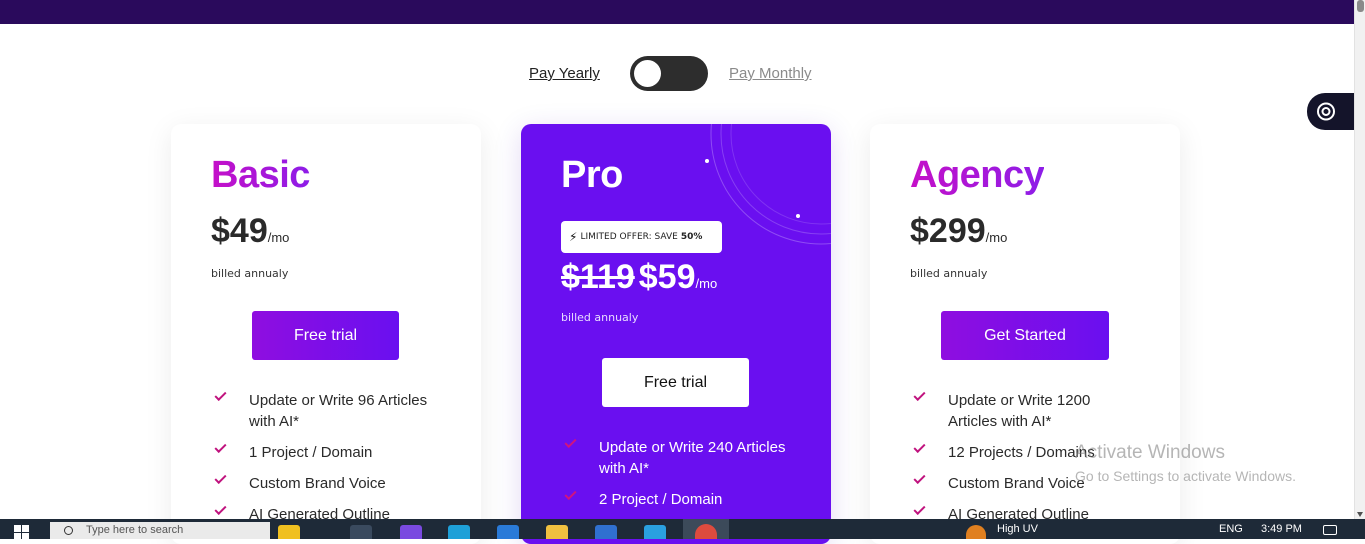 This screenshot has height=544, width=1365. Describe the element at coordinates (411, 532) in the screenshot. I see `copilot-icon` at that location.